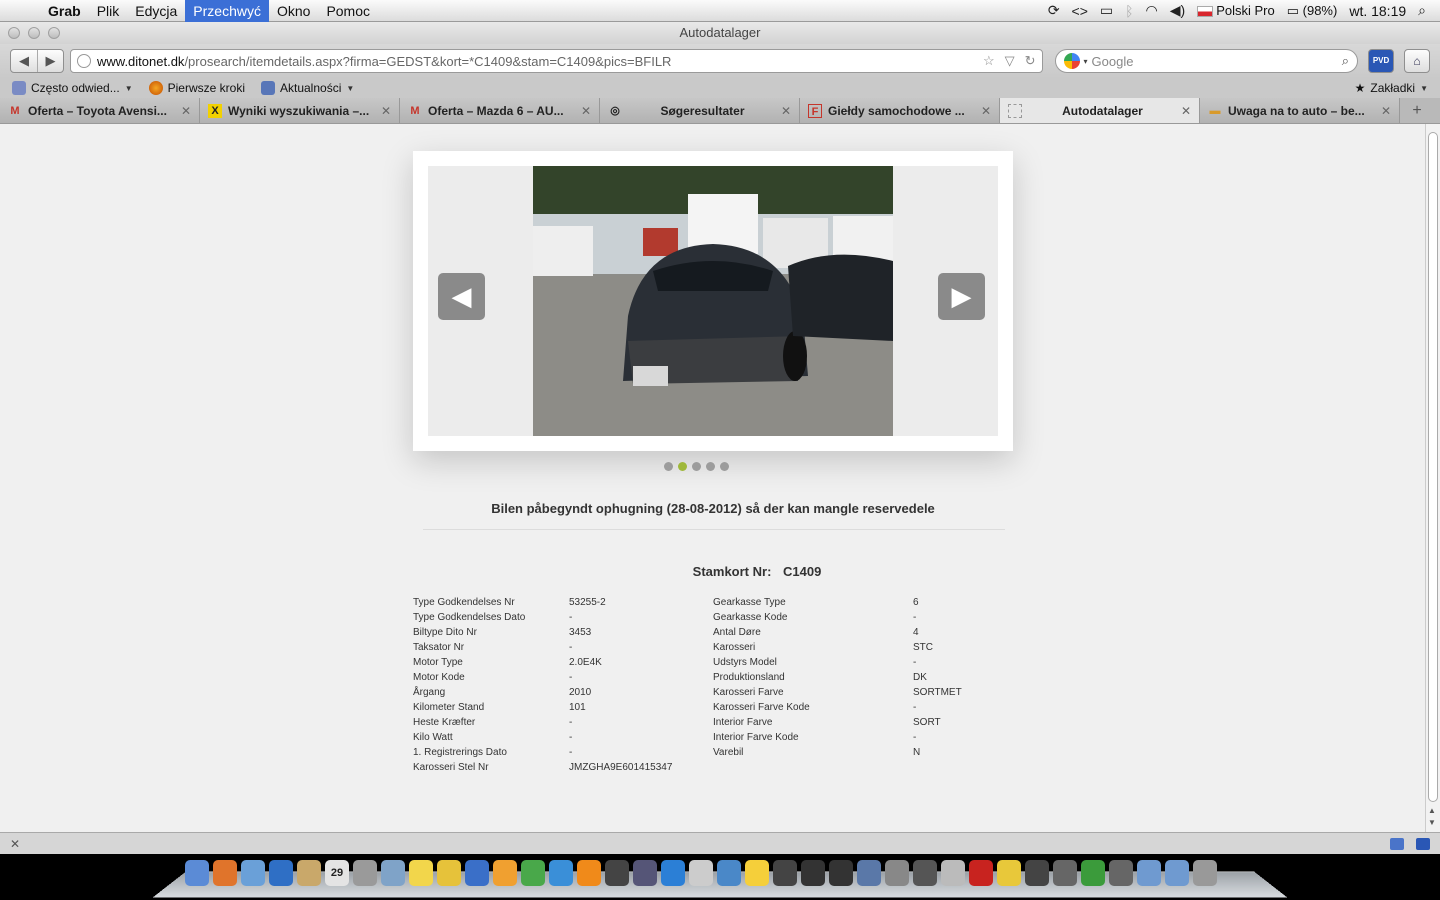 The width and height of the screenshot is (1440, 900). What do you see at coordinates (1312, 11) in the screenshot?
I see `battery-status: ▭ (98%)` at bounding box center [1312, 11].